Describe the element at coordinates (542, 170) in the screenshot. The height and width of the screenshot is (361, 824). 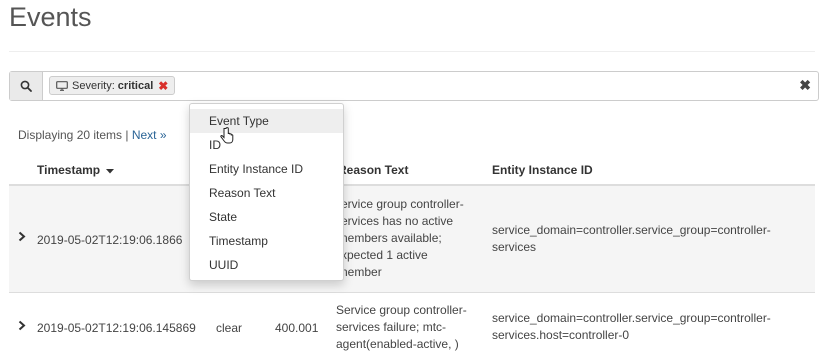
I see `col-entity-instance-id: Entity Instance ID` at that location.